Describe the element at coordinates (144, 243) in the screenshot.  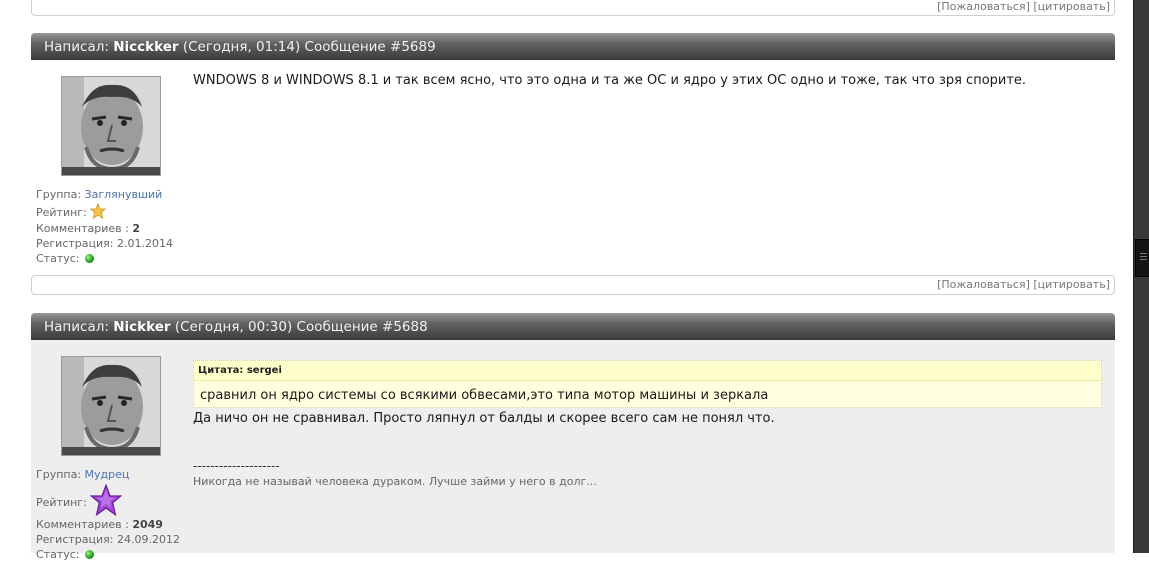
I see `registration-value: 2.01.2014` at that location.